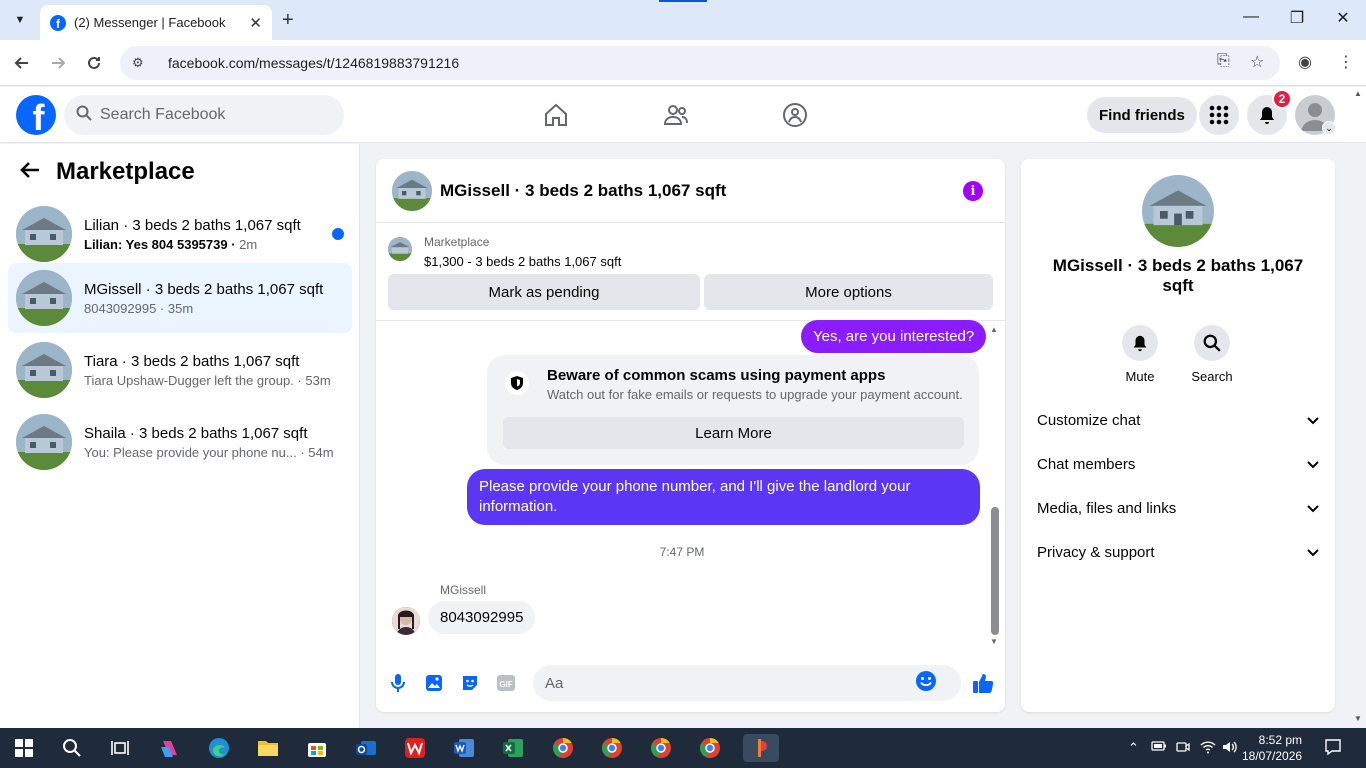 This screenshot has width=1366, height=768. Describe the element at coordinates (1183, 748) in the screenshot. I see `webcam-icon` at that location.